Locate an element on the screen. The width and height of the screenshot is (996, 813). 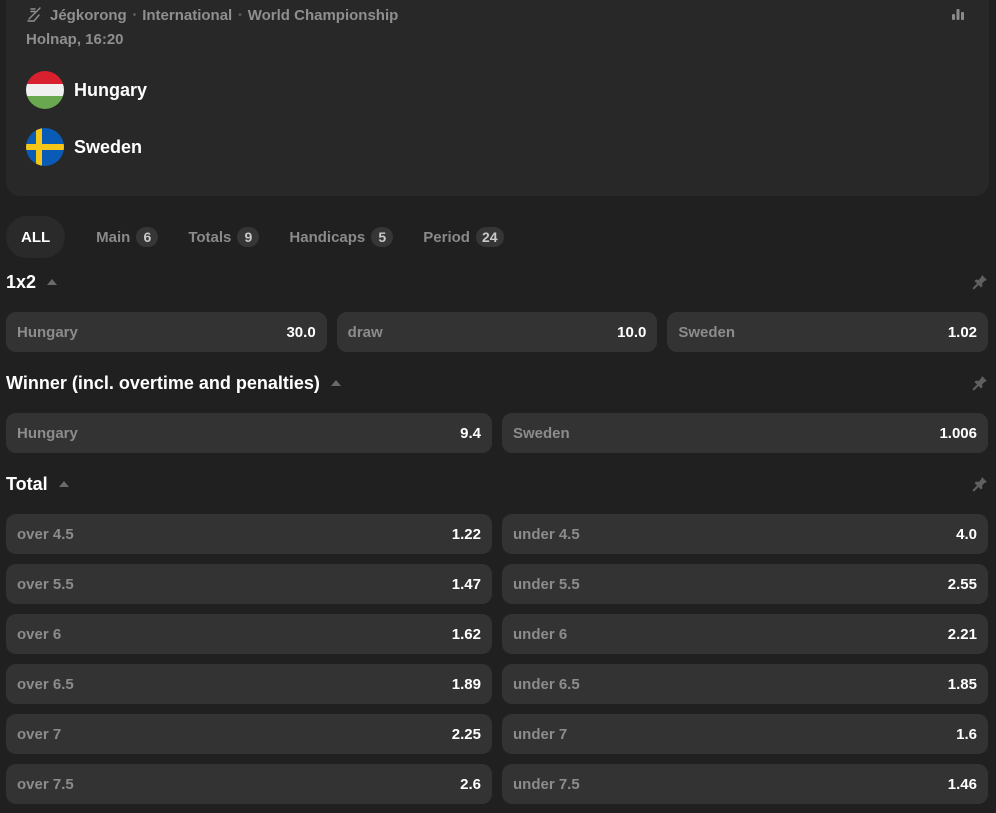
odd-label: over 7 is located at coordinates (39, 734).